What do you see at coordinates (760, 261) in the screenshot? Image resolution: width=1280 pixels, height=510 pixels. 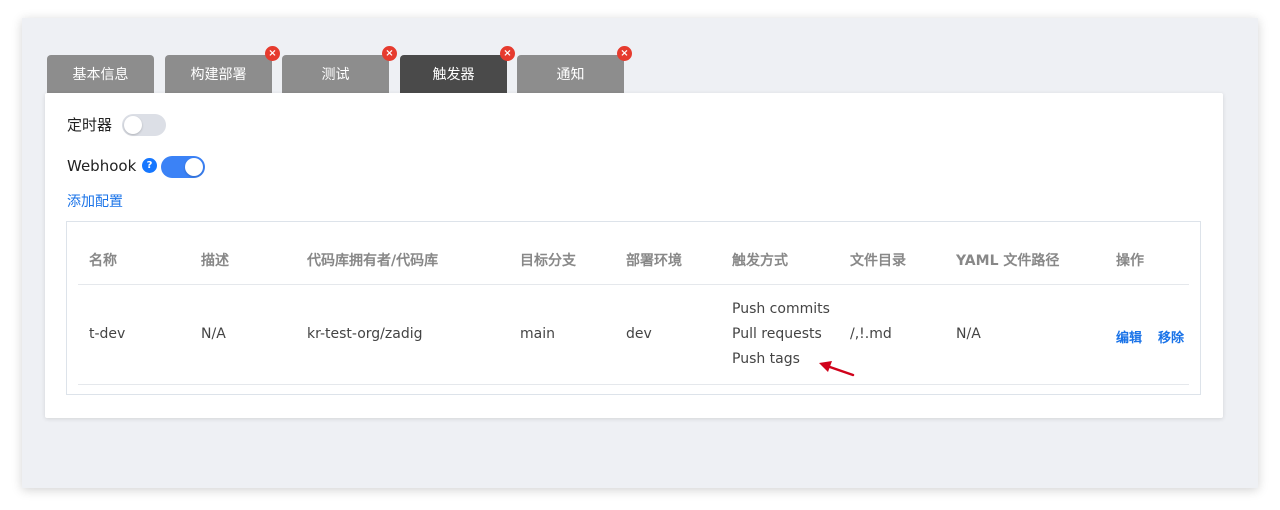 I see `column-header-trigger-events: 触发方式` at bounding box center [760, 261].